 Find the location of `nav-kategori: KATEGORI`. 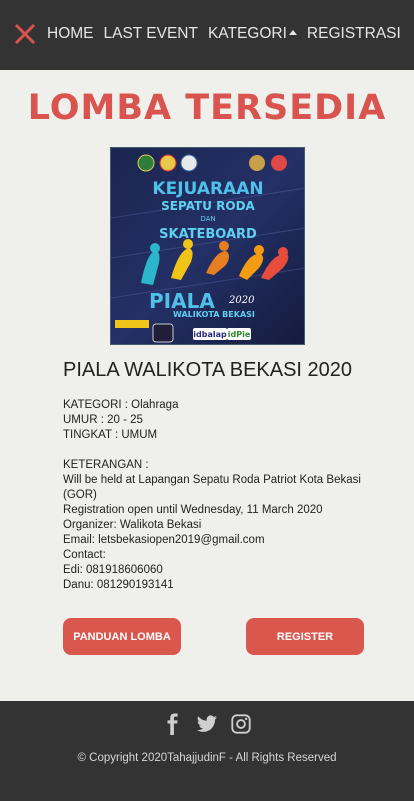

nav-kategori: KATEGORI is located at coordinates (252, 34).